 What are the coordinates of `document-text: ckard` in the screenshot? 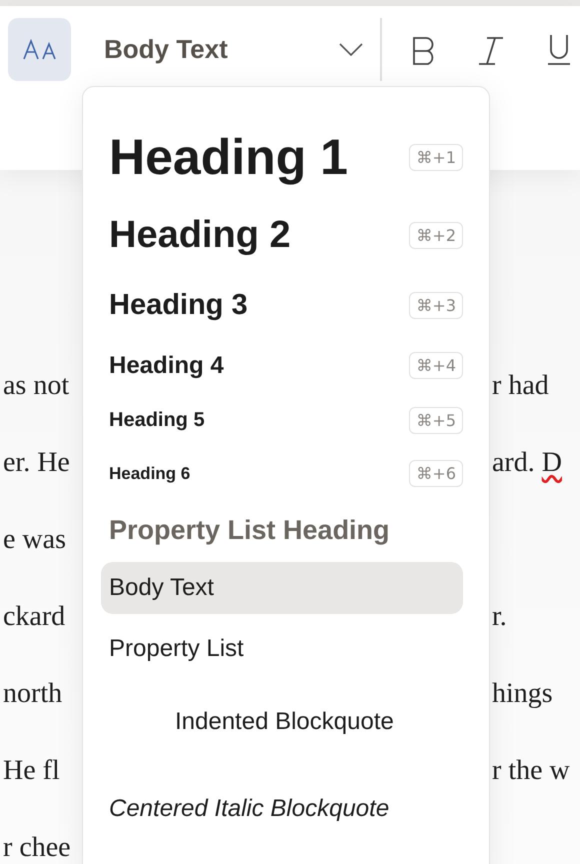 It's located at (34, 616).